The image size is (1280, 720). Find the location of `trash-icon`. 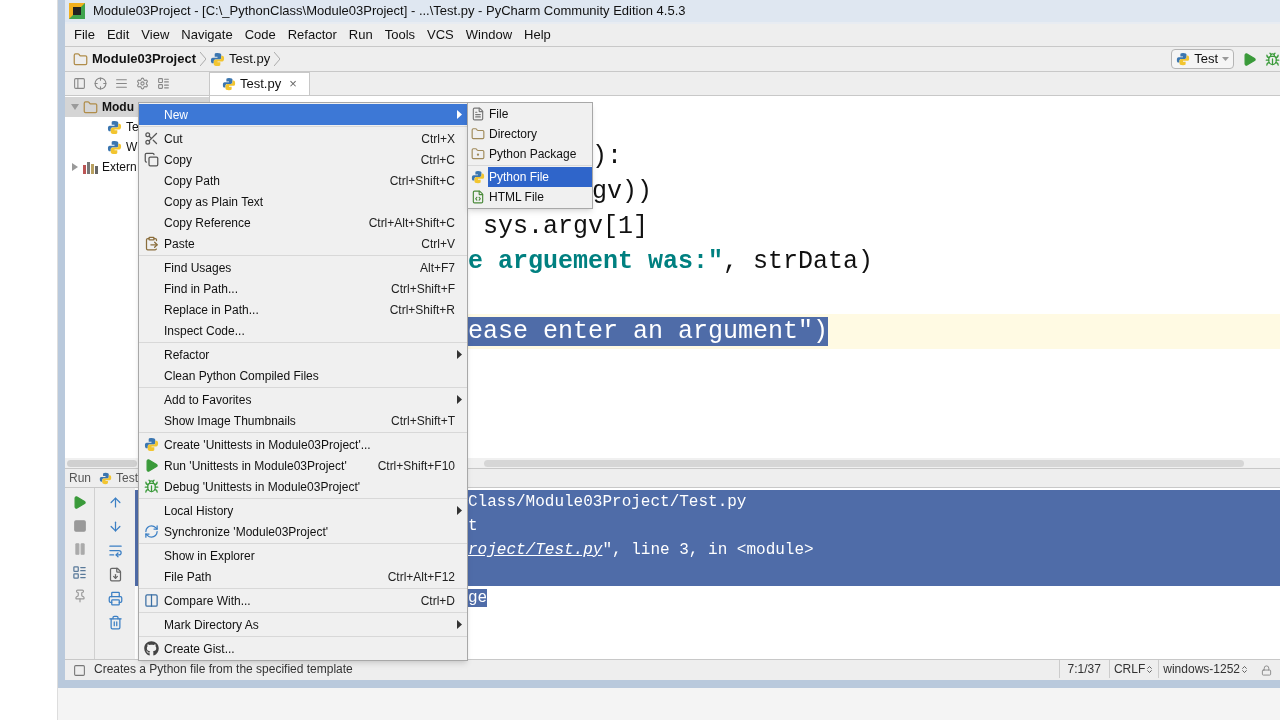

trash-icon is located at coordinates (115, 622).